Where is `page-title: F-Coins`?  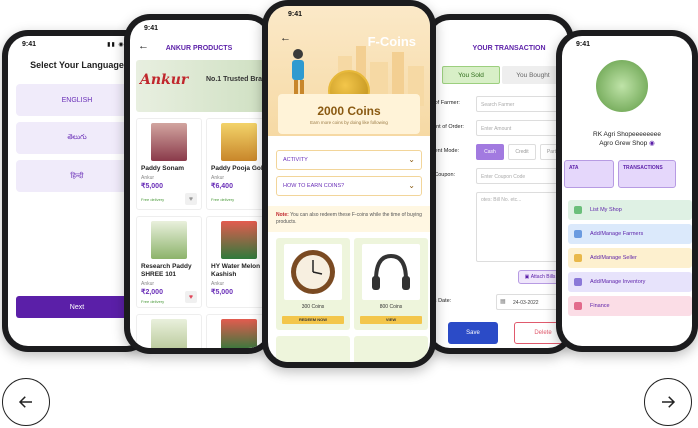 page-title: F-Coins is located at coordinates (391, 41).